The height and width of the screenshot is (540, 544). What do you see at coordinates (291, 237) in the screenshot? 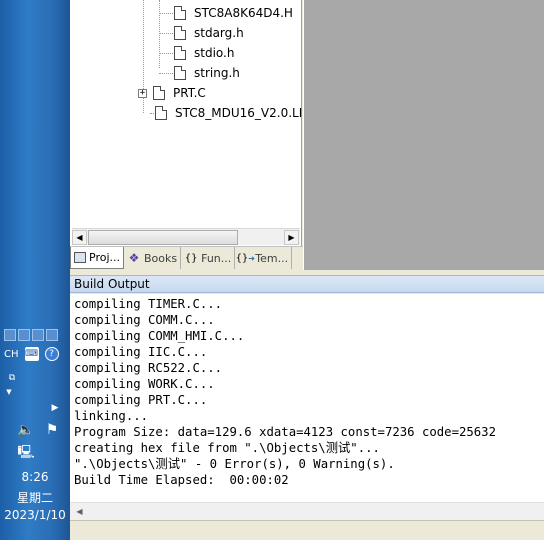
I see `scroll-right-arrow-icon: ▶` at bounding box center [291, 237].